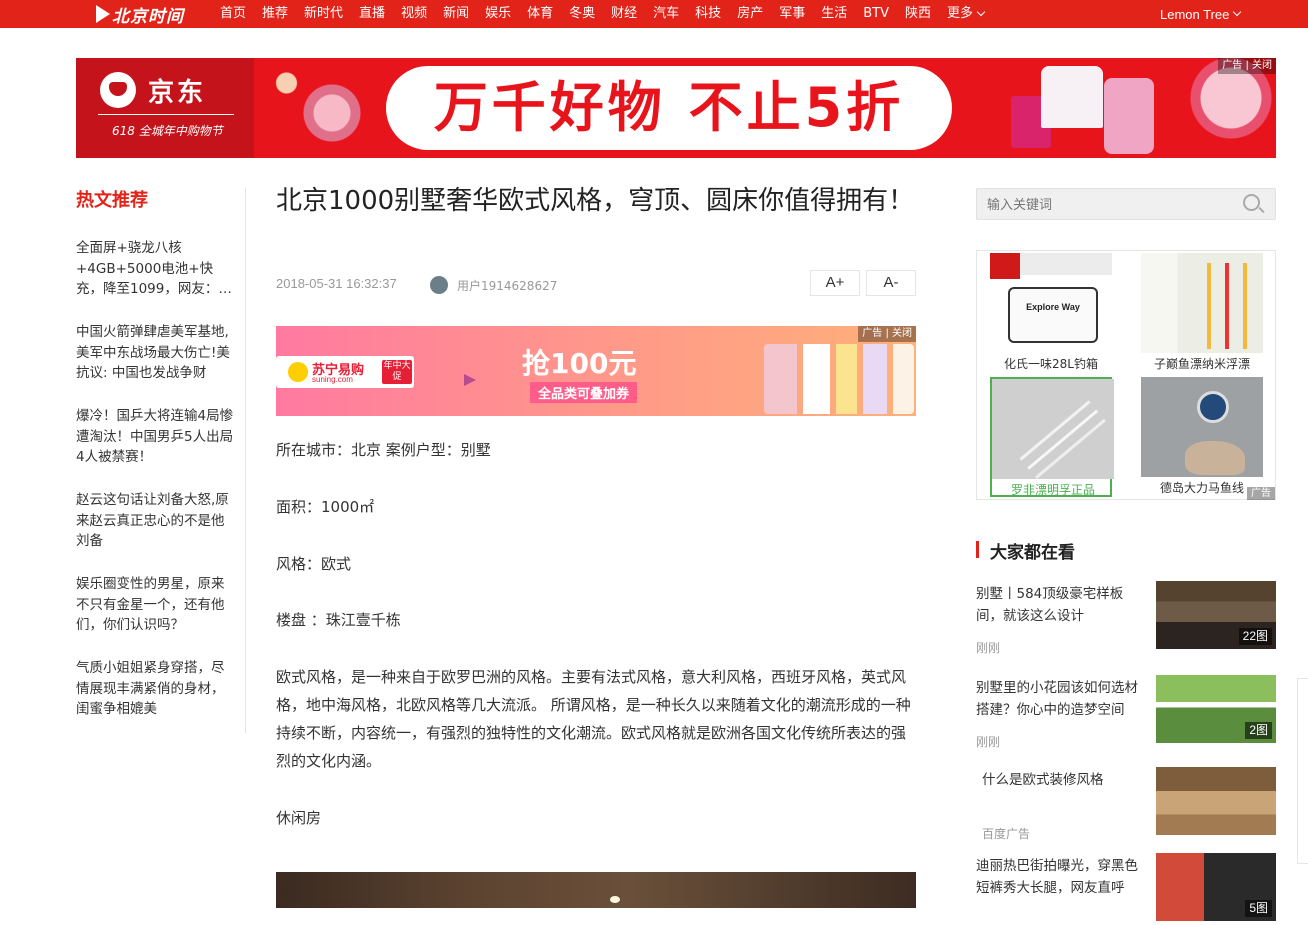 Image resolution: width=1308 pixels, height=925 pixels. Describe the element at coordinates (470, 380) in the screenshot. I see `play-icon` at that location.